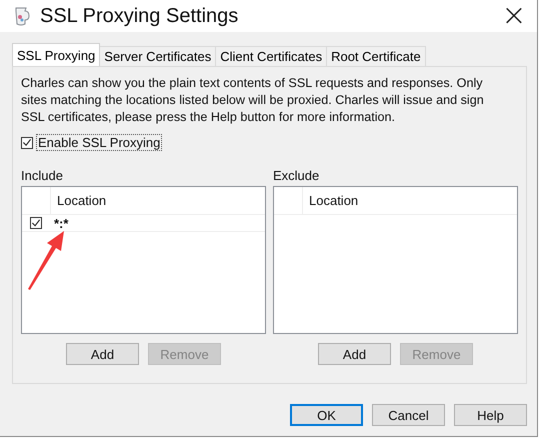 The height and width of the screenshot is (448, 546). Describe the element at coordinates (56, 54) in the screenshot. I see `tab: SSL Proxying` at that location.